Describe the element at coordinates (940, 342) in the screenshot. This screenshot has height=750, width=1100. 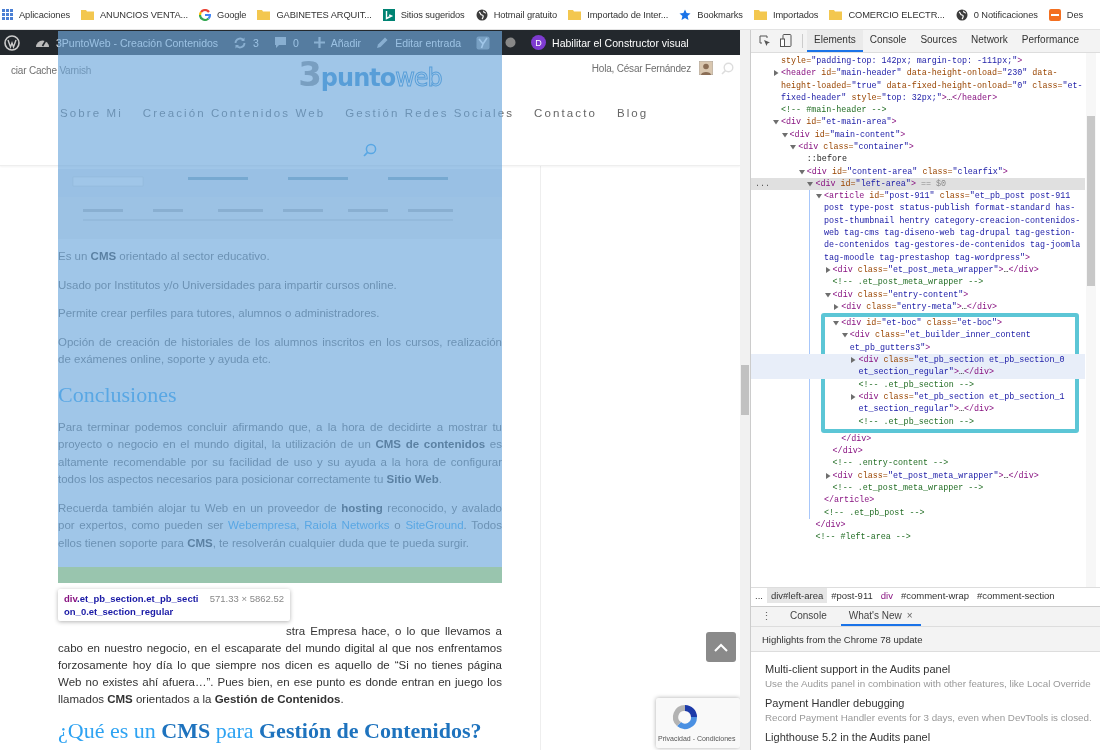
I see `dom-code: <div class="et_builder_inner_content et_pb_gutters3">` at that location.